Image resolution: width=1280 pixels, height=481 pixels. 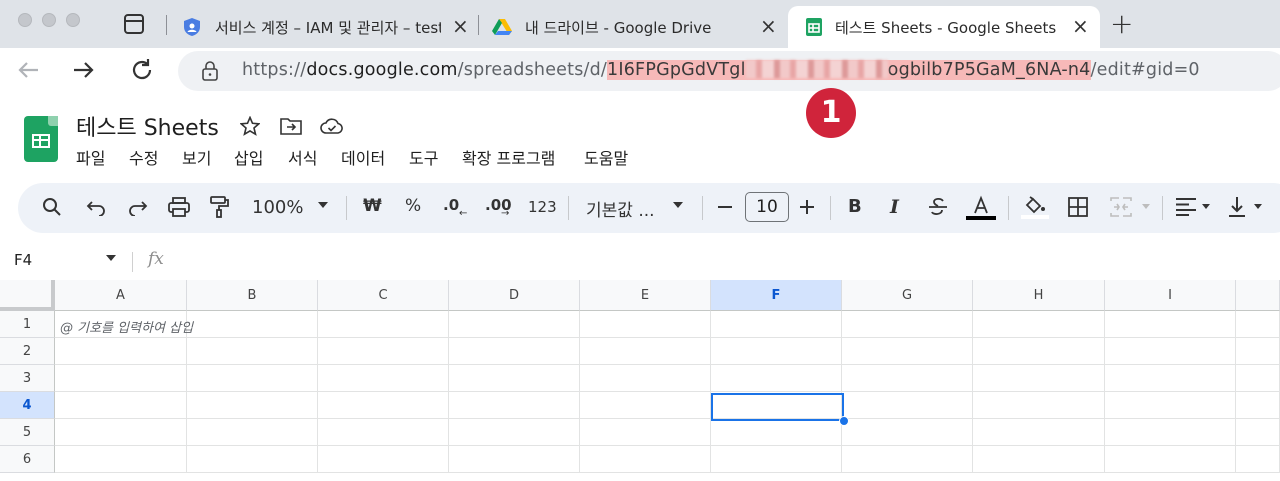 I want to click on back-arrow-icon, so click(x=28, y=70).